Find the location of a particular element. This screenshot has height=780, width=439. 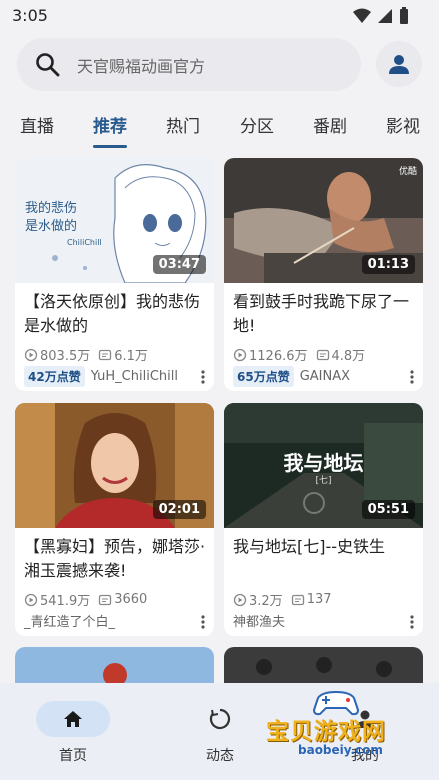

avatar-button is located at coordinates (399, 64).